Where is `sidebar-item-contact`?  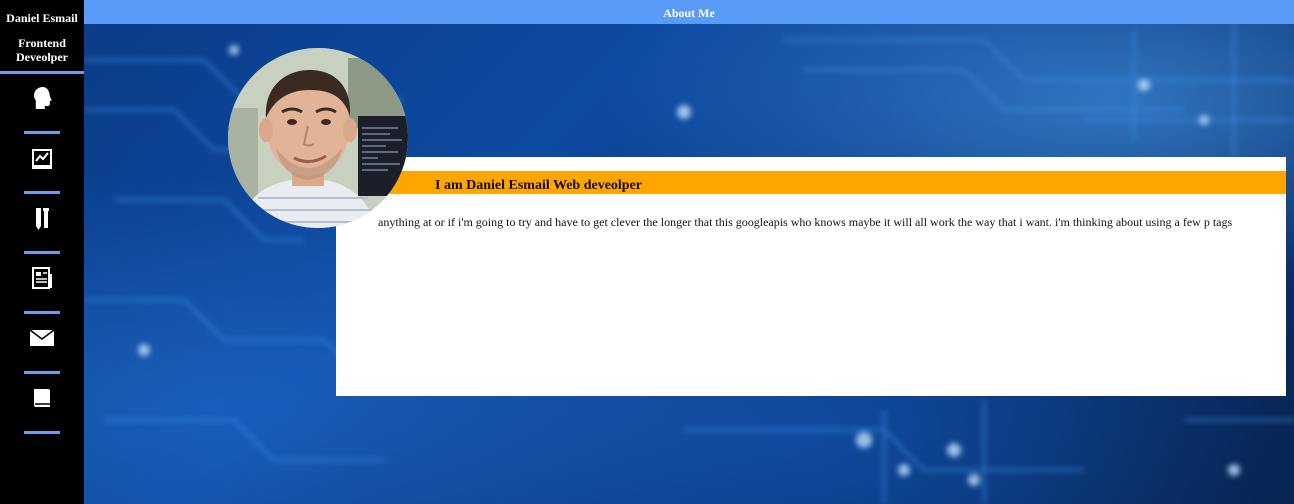
sidebar-item-contact is located at coordinates (42, 344).